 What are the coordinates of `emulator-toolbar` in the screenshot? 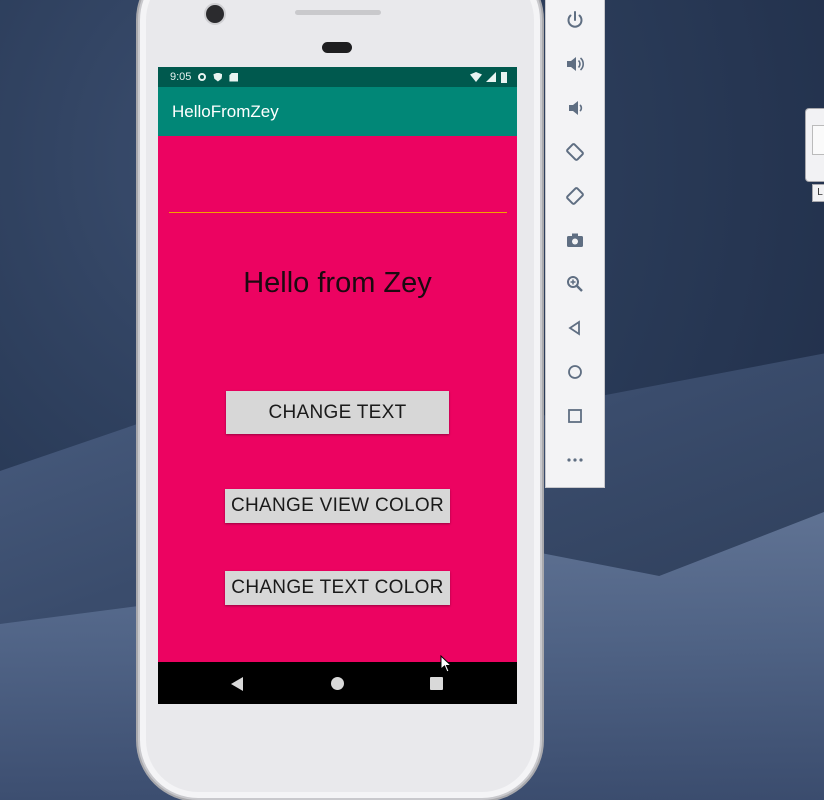 It's located at (575, 244).